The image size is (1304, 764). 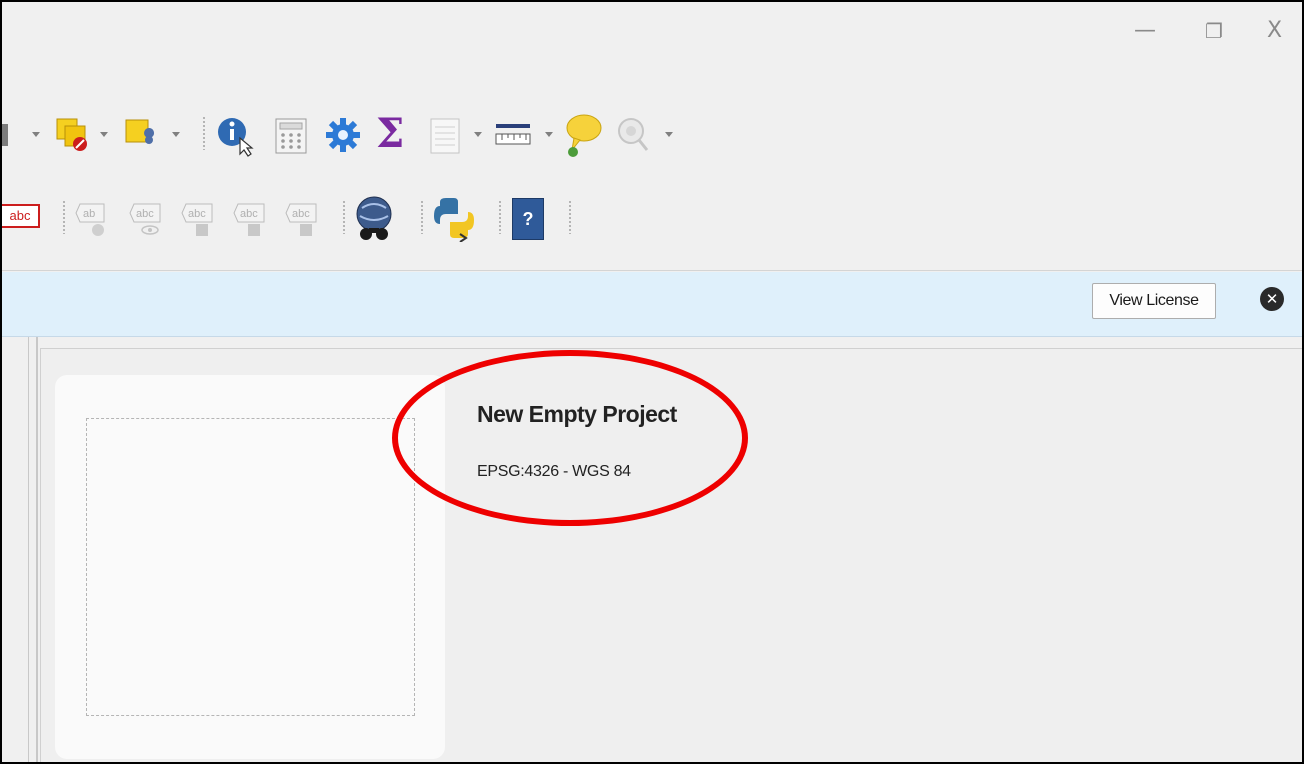 I want to click on close-window-button: X, so click(x=1274, y=31).